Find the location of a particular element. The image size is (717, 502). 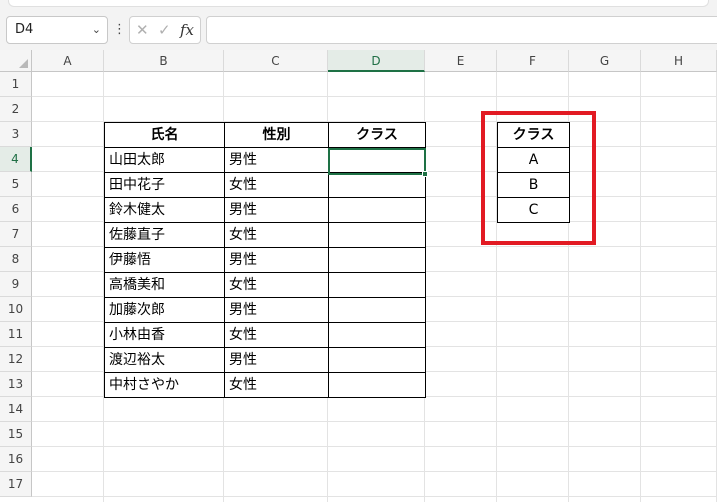

table-header-name: 氏名 is located at coordinates (164, 135).